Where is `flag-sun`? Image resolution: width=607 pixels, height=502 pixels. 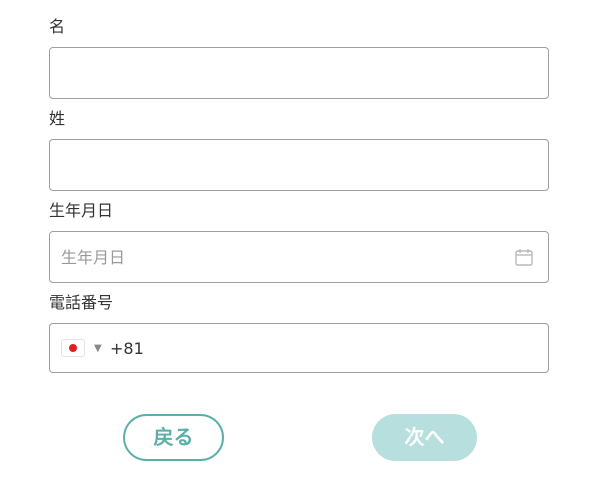
flag-sun is located at coordinates (73, 348).